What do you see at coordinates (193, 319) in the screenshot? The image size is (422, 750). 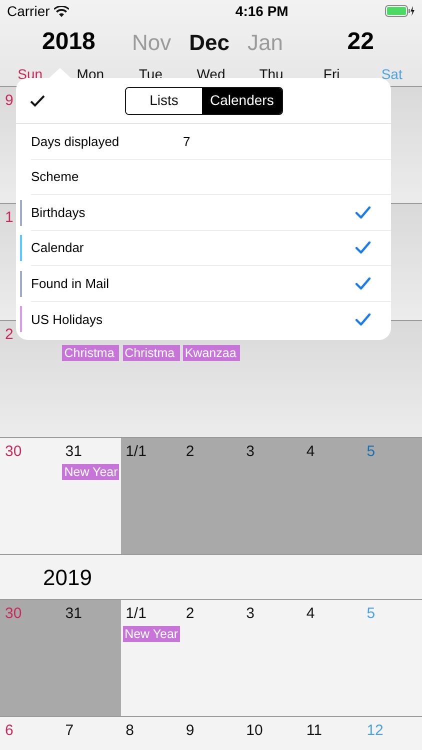 I see `calendar-name: US Holidays` at bounding box center [193, 319].